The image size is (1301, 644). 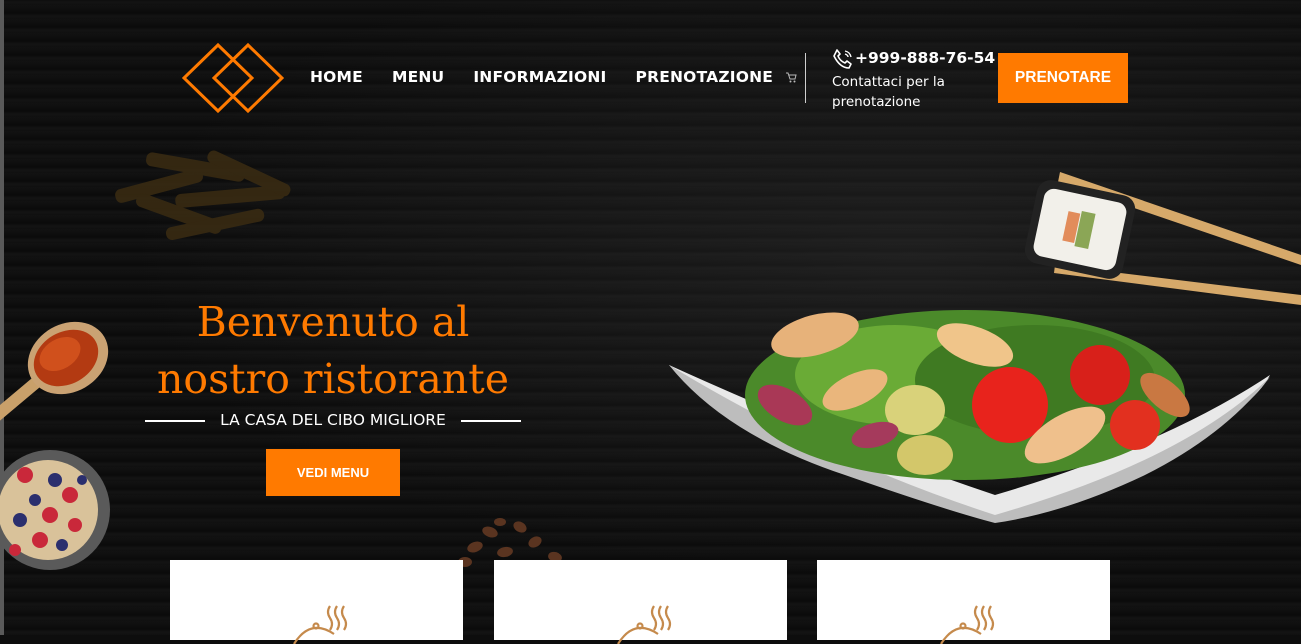 I want to click on view-menu-button: VEDI MENU, so click(x=333, y=472).